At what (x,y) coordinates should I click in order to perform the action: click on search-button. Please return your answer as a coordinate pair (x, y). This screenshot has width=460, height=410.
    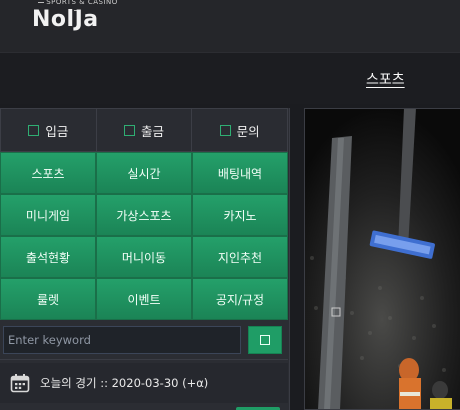
    Looking at the image, I should click on (265, 340).